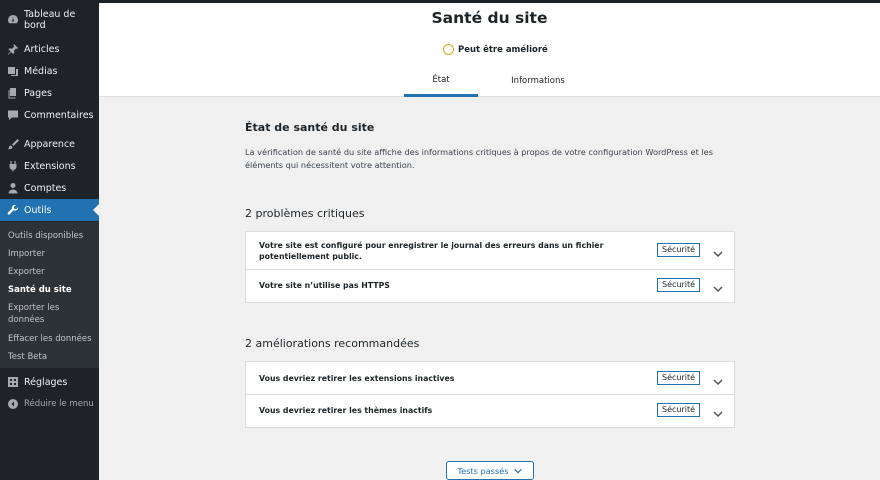 The width and height of the screenshot is (880, 480). What do you see at coordinates (13, 49) in the screenshot?
I see `pin-icon` at bounding box center [13, 49].